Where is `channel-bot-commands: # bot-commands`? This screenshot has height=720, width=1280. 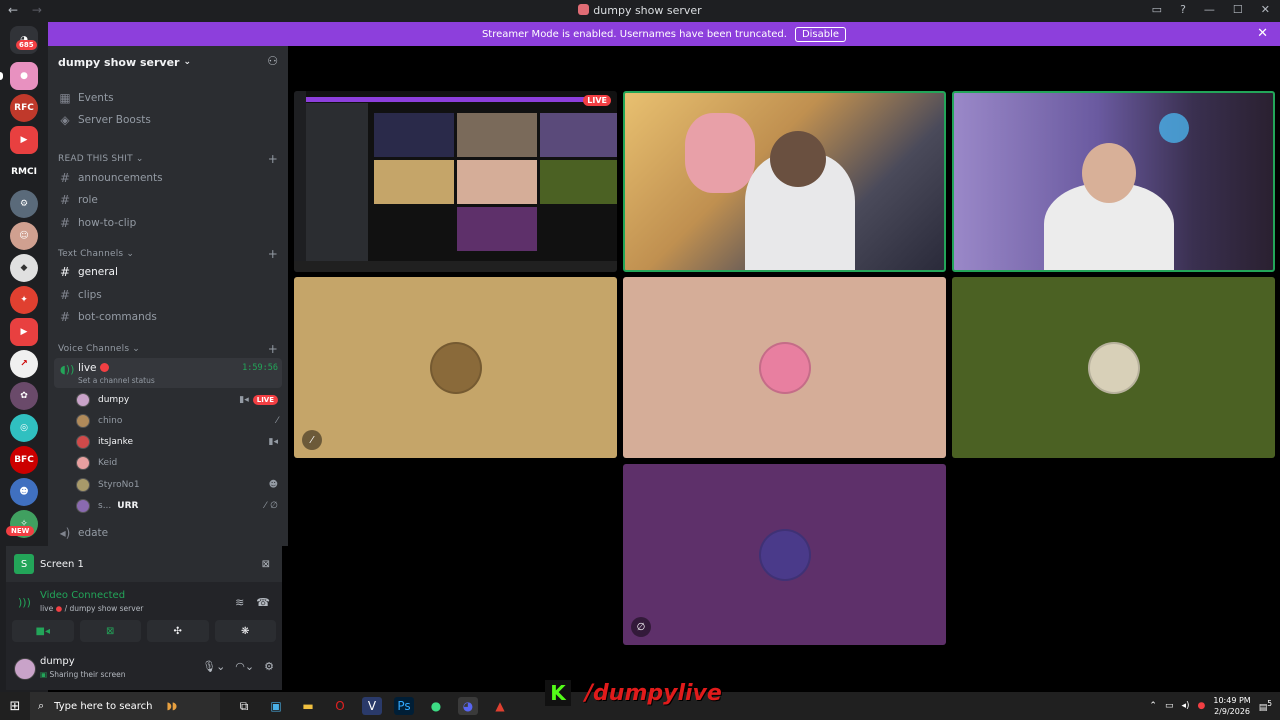
channel-bot-commands: # bot-commands is located at coordinates (169, 317).